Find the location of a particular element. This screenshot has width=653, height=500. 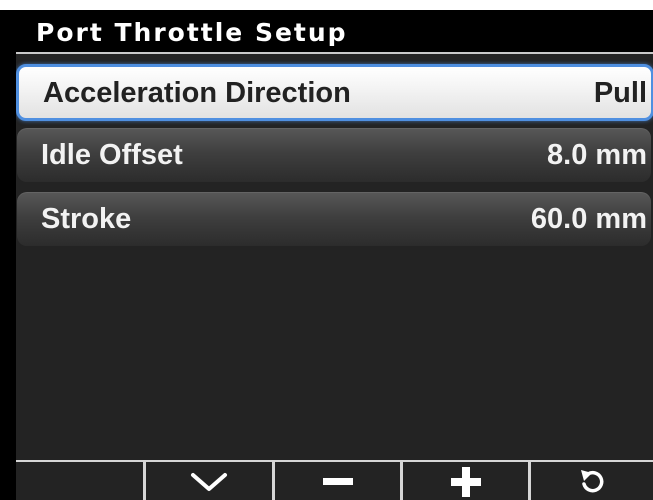

setting-label: Stroke is located at coordinates (86, 219).